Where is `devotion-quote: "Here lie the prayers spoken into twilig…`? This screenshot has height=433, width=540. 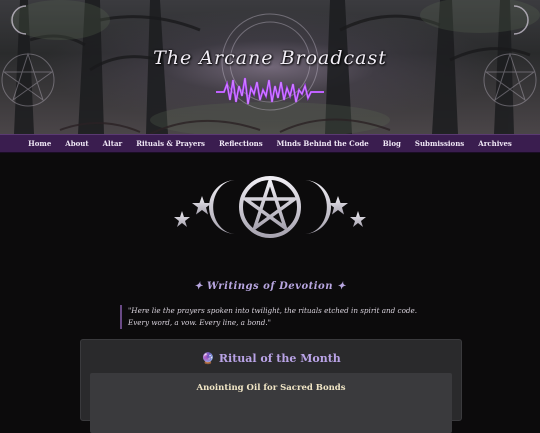 devotion-quote: "Here lie the prayers spoken into twilig… is located at coordinates (274, 317).